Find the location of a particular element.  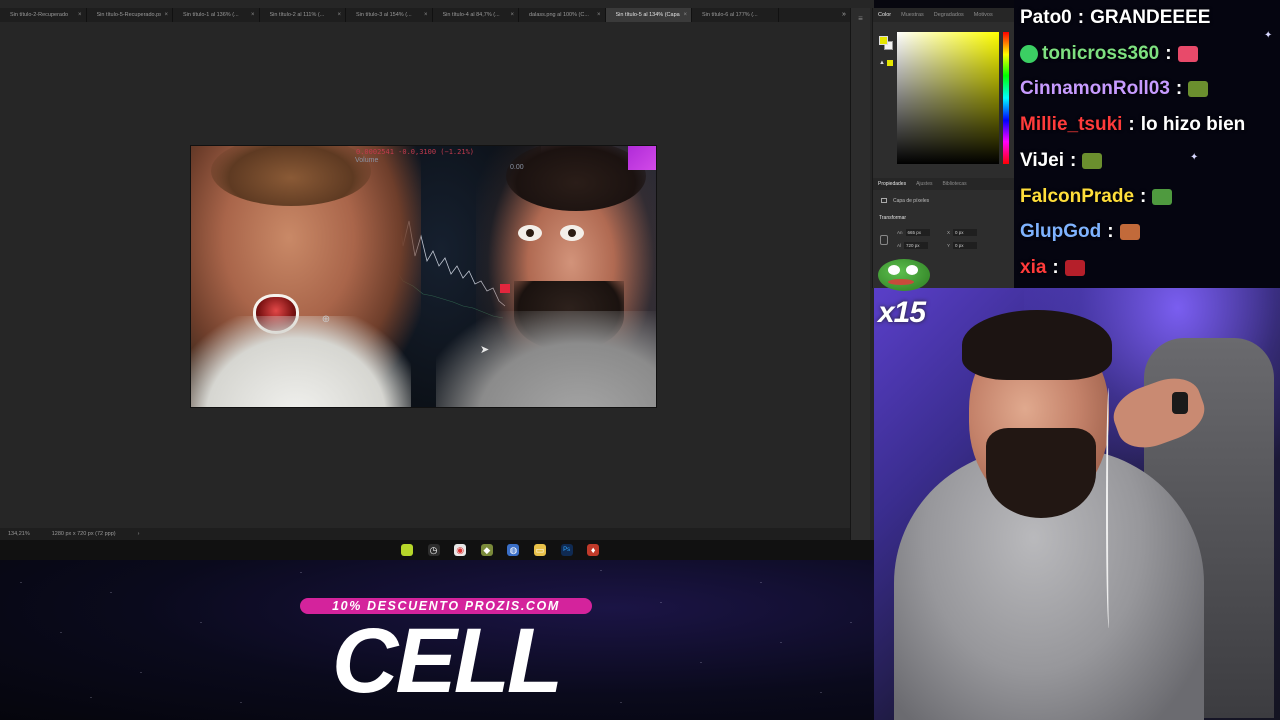

tab-libraries: Bibliotecas is located at coordinates (954, 184).